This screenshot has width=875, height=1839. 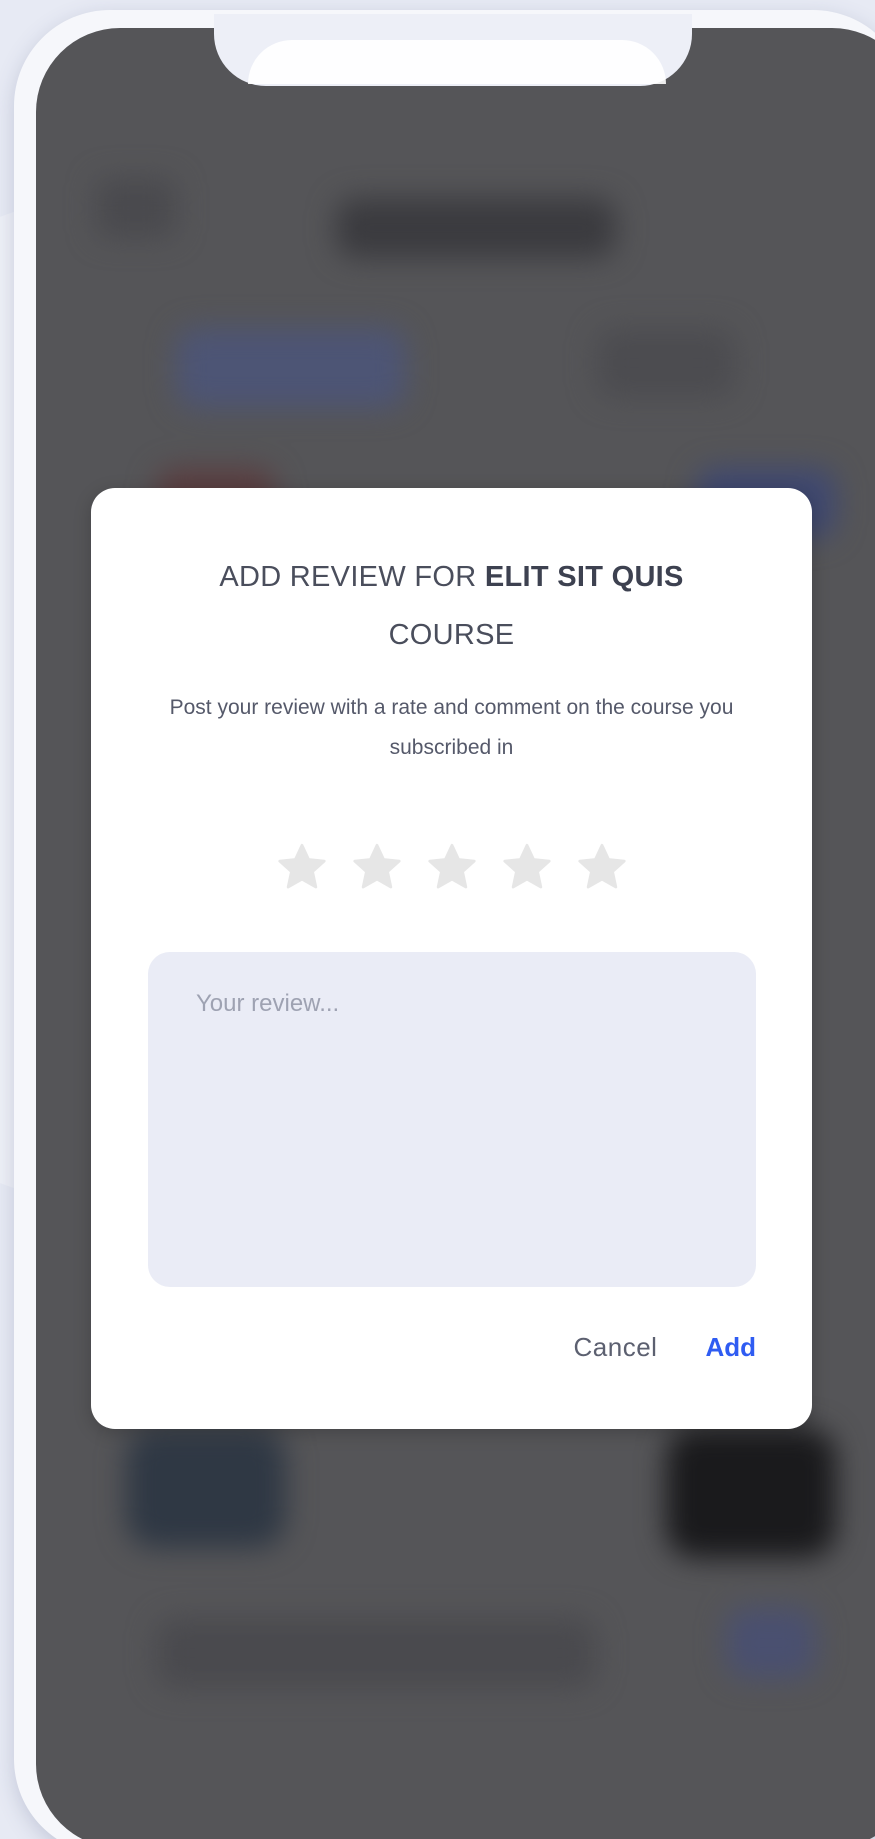 I want to click on dialog-title: ADD REVIEW FOR ELIT SIT QUIS COURSE, so click(x=451, y=606).